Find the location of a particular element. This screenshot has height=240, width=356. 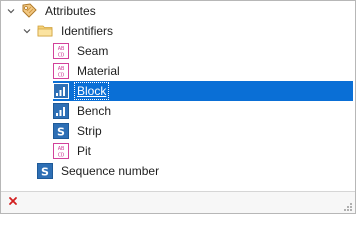

tag-icon is located at coordinates (29, 11).